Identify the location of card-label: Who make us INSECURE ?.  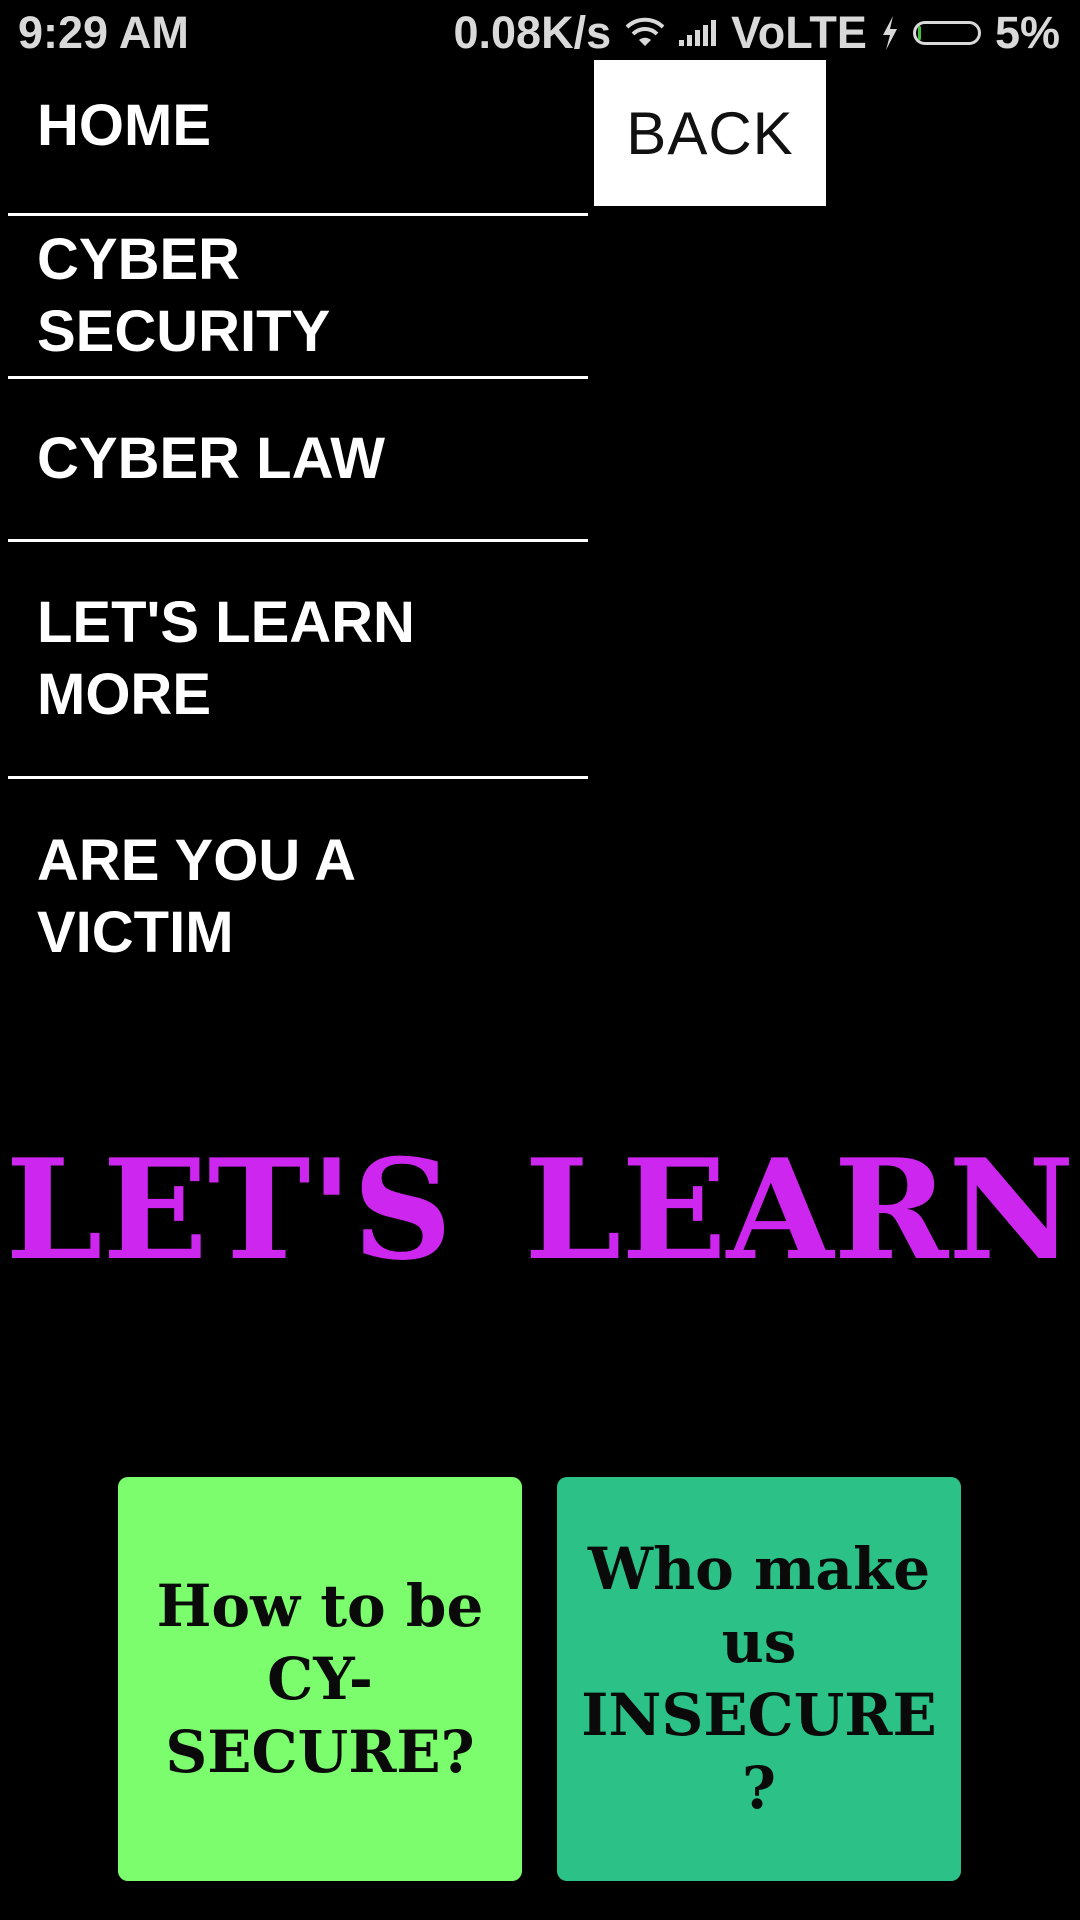
(759, 1678).